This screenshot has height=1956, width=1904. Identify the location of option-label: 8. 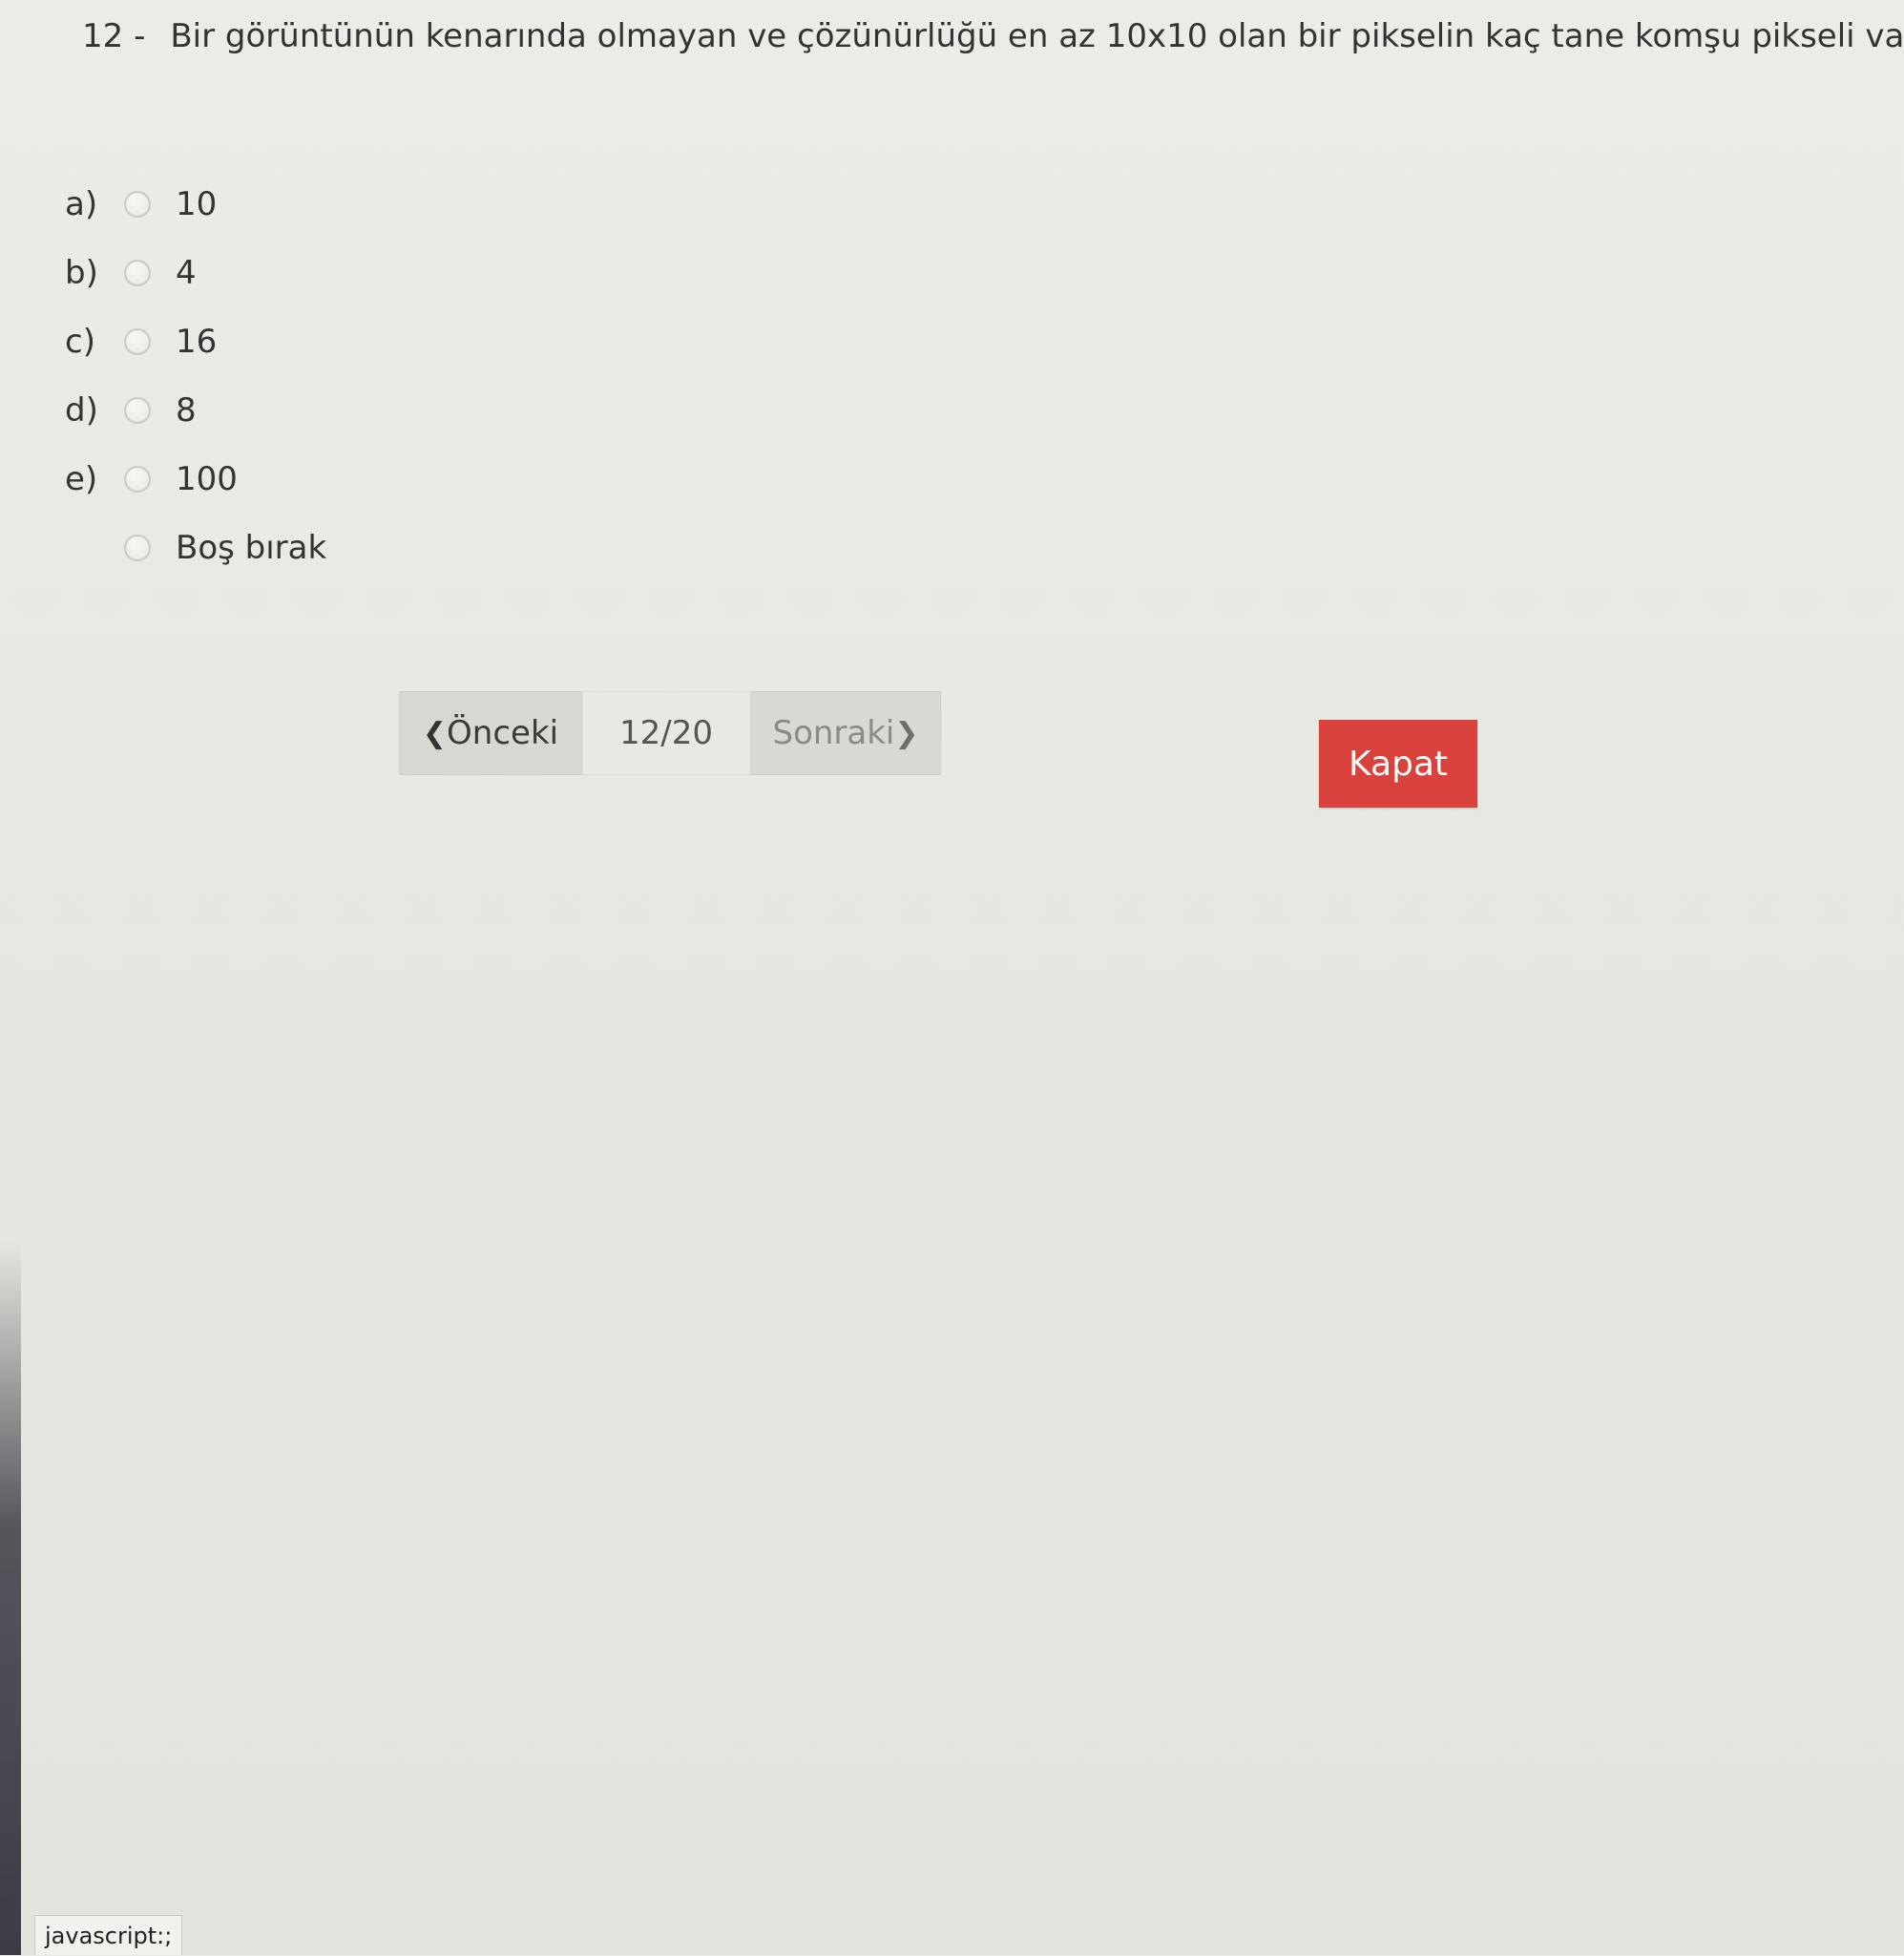
(187, 411).